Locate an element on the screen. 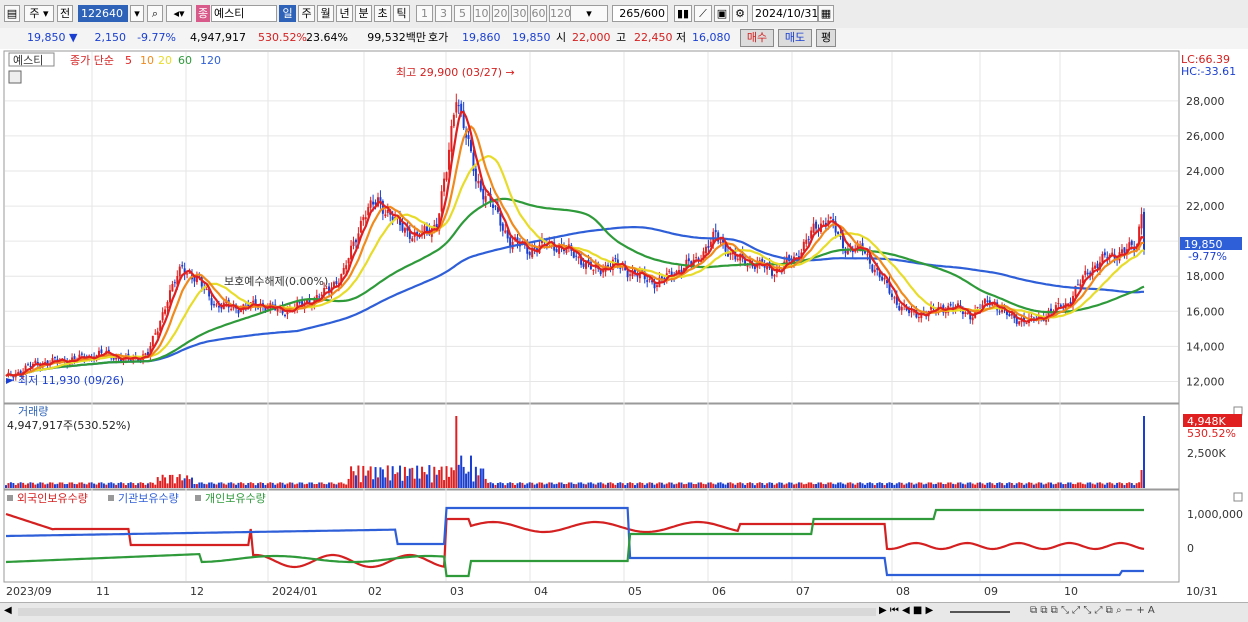  stock-name-field: 예스티 is located at coordinates (244, 13).